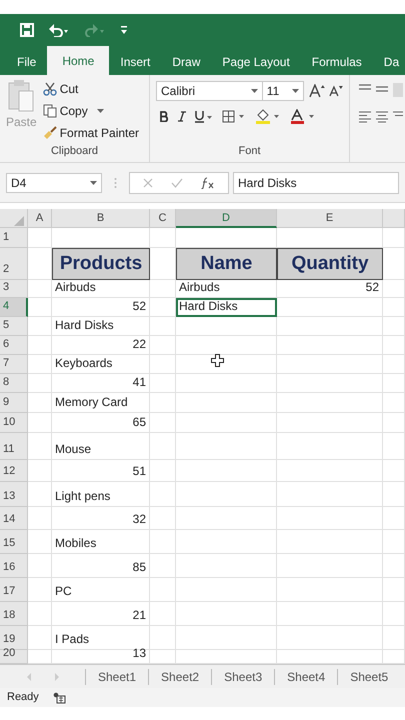 The image size is (405, 720). I want to click on table-cell: Memory Card, so click(101, 403).